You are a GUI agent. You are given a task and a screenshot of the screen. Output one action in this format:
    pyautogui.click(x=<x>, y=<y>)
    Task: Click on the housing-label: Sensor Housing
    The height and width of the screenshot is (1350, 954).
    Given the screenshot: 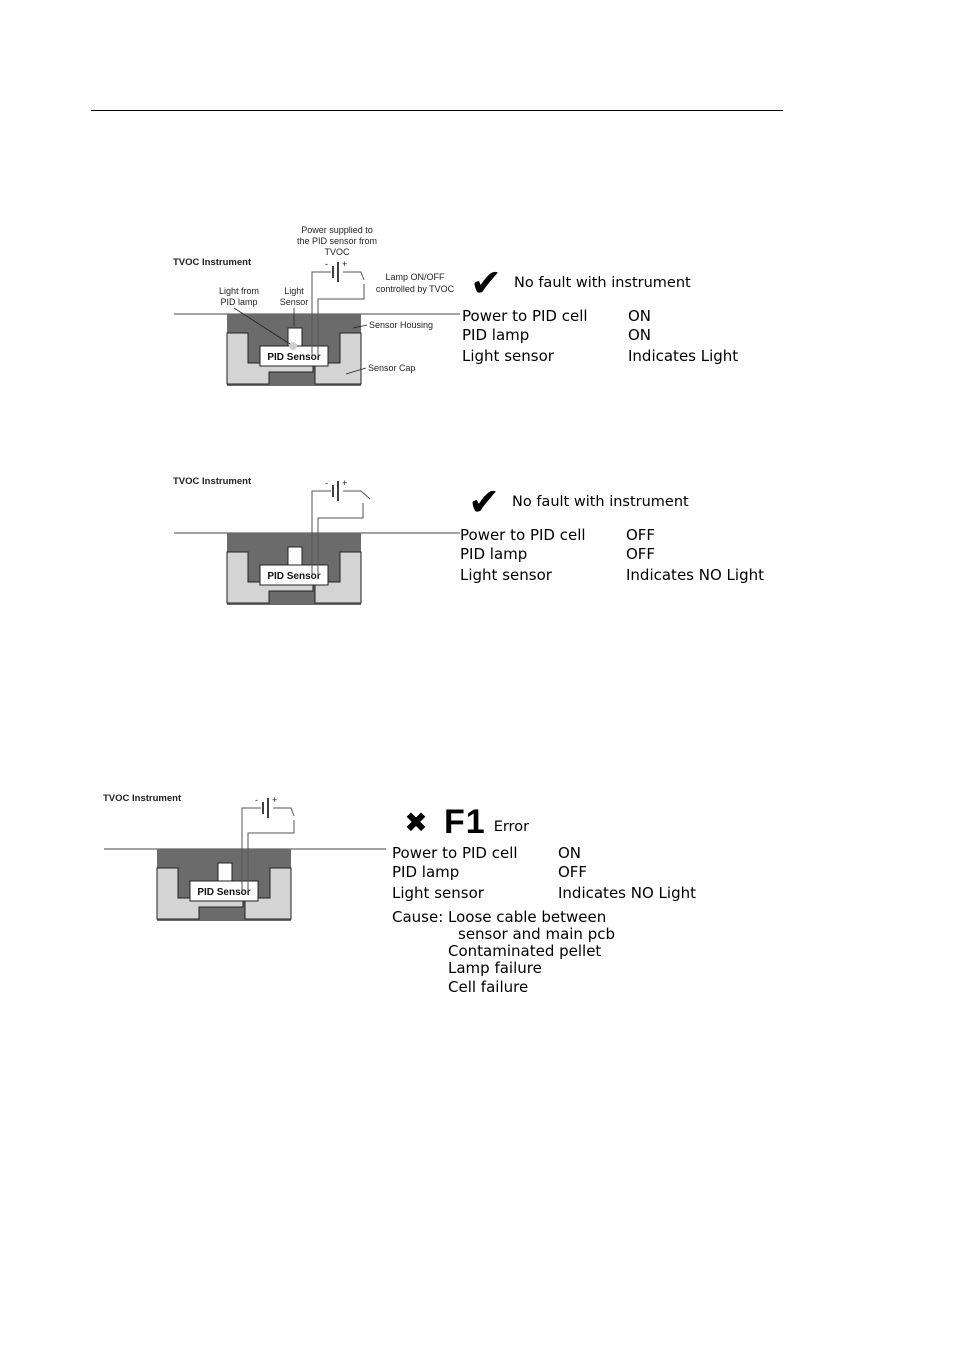 What is the action you would take?
    pyautogui.click(x=401, y=325)
    